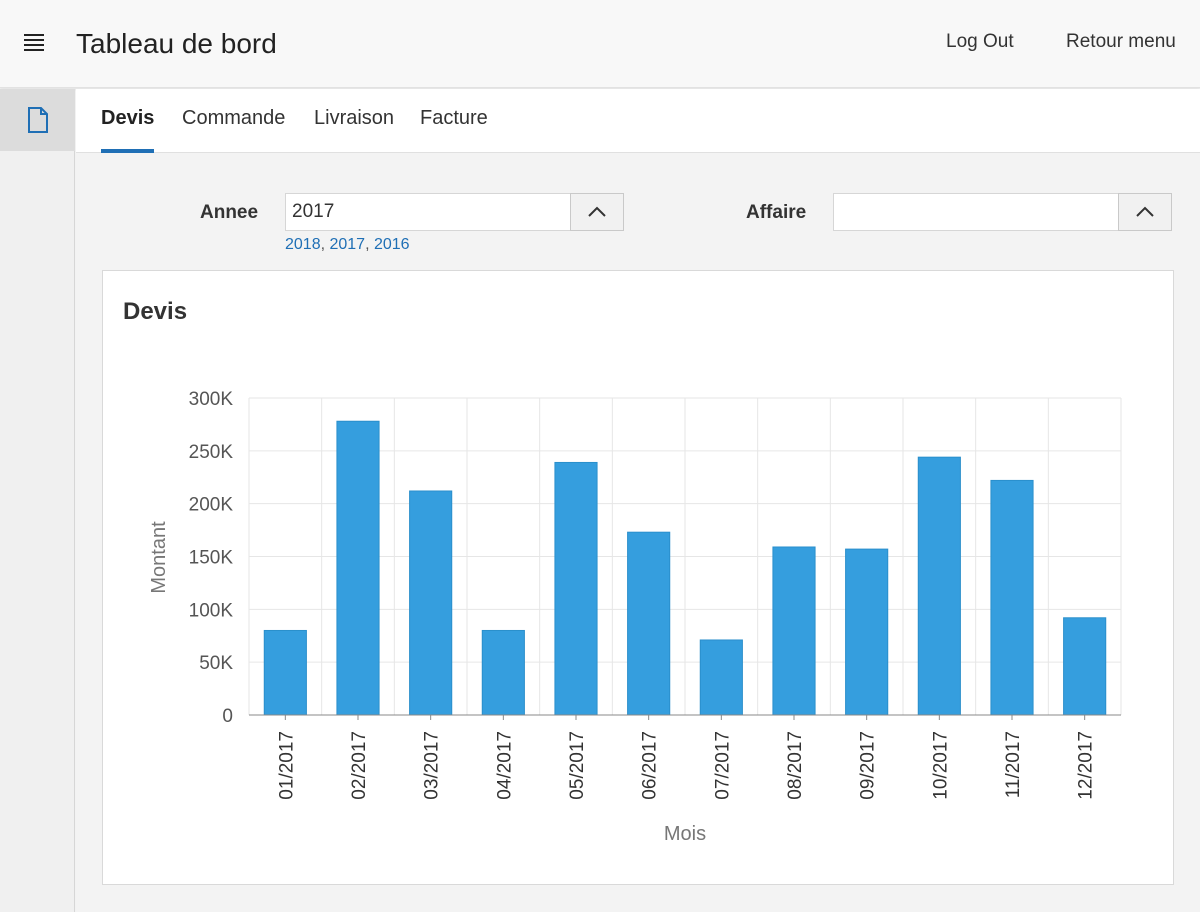 Image resolution: width=1200 pixels, height=912 pixels. I want to click on sidebar-item-devis, so click(37, 120).